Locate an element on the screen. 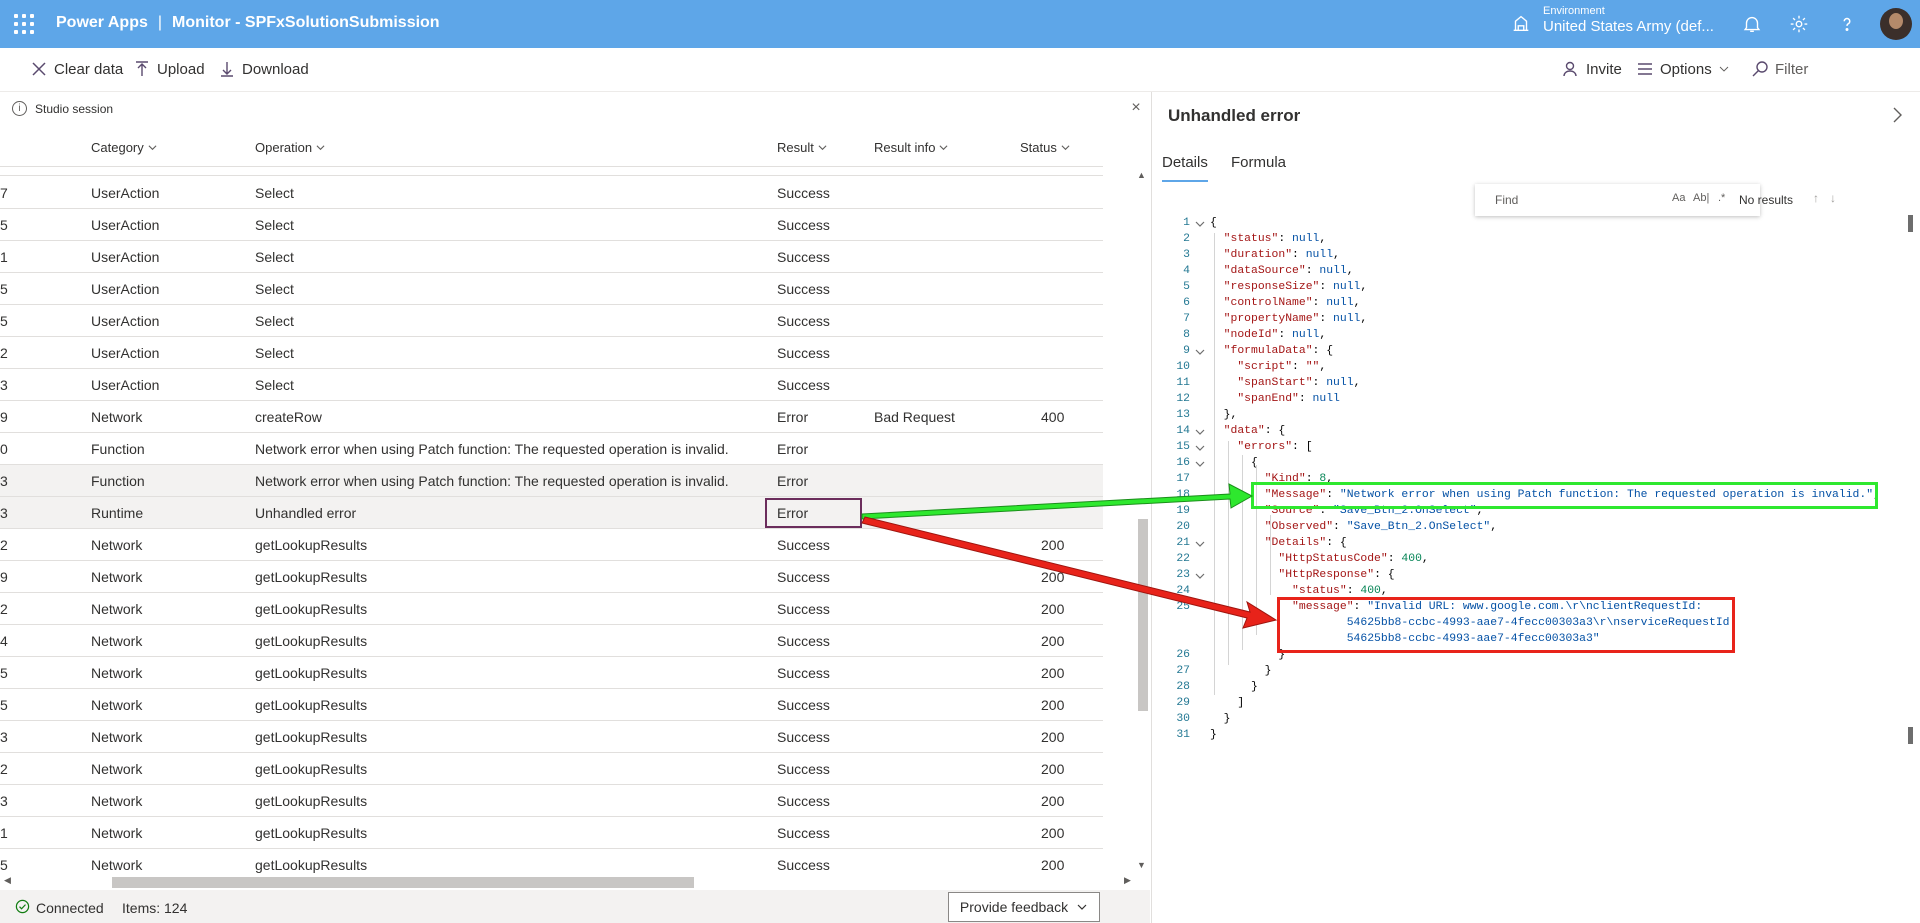 Image resolution: width=1920 pixels, height=923 pixels. scroll-left-icon: ◀ is located at coordinates (7, 880).